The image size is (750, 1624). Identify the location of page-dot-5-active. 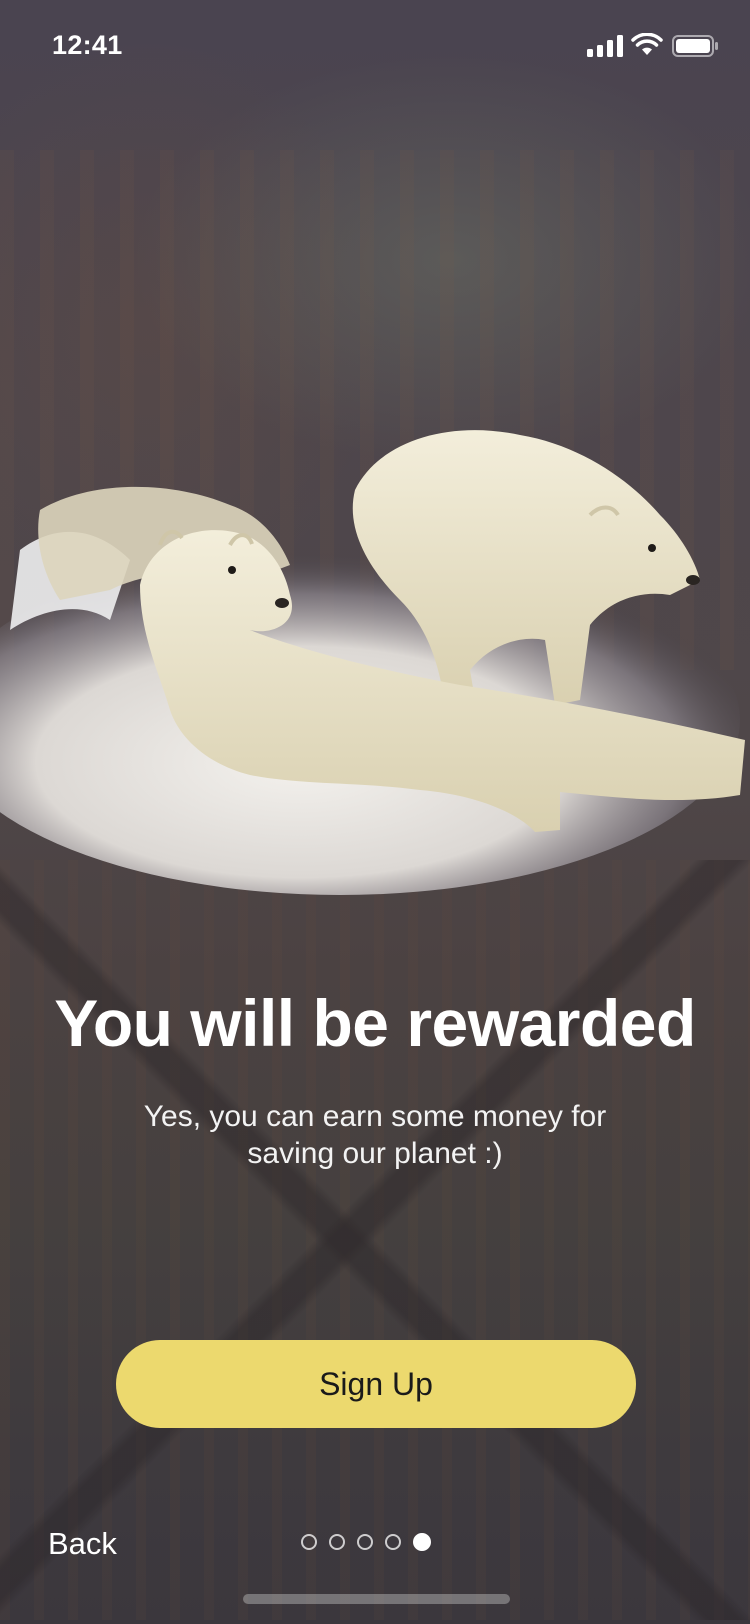
(422, 1542).